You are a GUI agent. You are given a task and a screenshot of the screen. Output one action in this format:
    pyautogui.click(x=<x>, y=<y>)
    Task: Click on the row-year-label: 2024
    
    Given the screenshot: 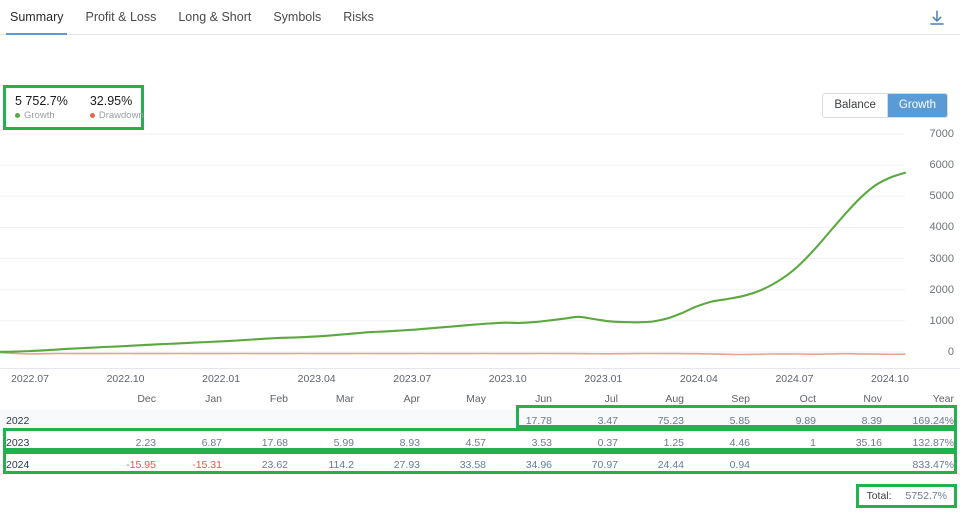 What is the action you would take?
    pyautogui.click(x=48, y=465)
    